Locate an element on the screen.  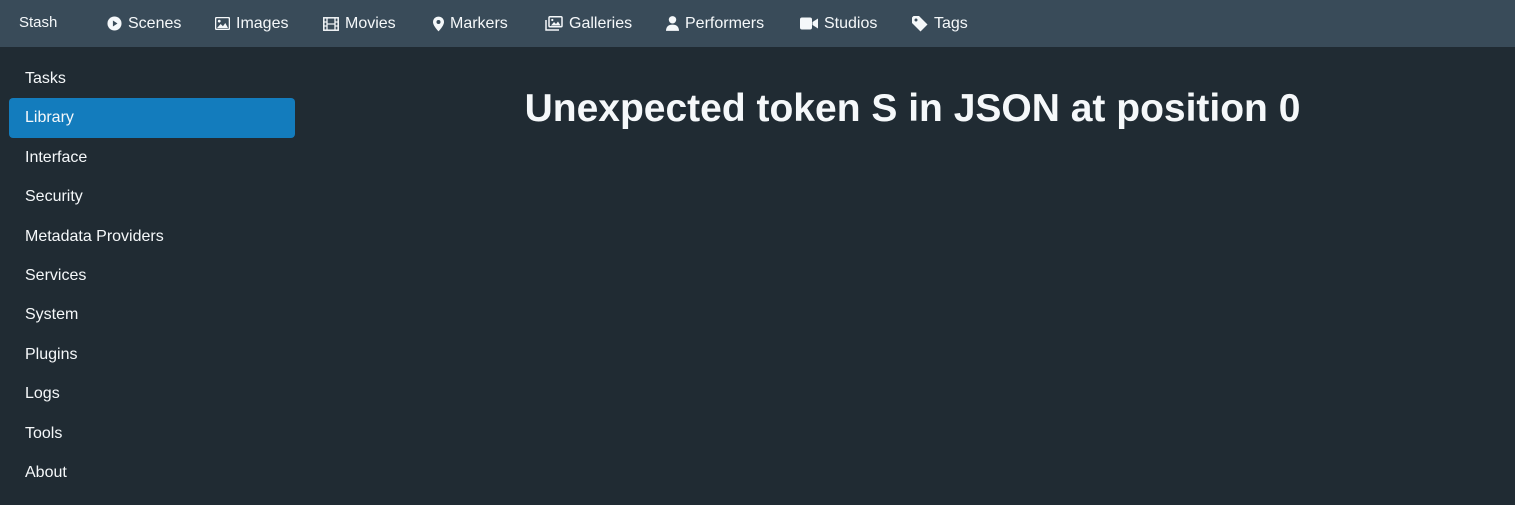
sidebar-item-plugins: Plugins is located at coordinates (152, 354).